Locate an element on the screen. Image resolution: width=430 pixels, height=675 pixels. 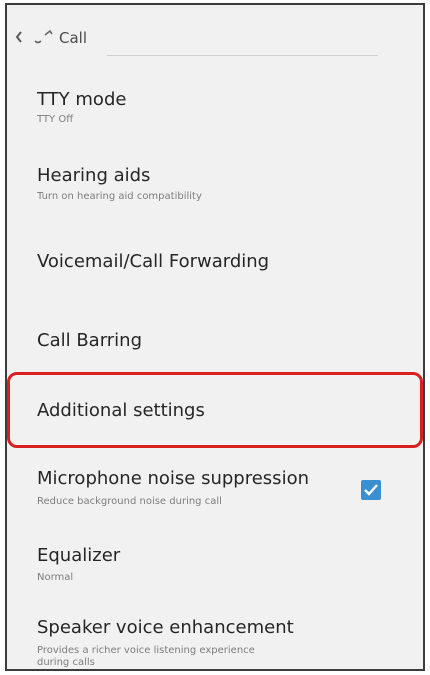
setting-title: Microphone noise suppression is located at coordinates (173, 478).